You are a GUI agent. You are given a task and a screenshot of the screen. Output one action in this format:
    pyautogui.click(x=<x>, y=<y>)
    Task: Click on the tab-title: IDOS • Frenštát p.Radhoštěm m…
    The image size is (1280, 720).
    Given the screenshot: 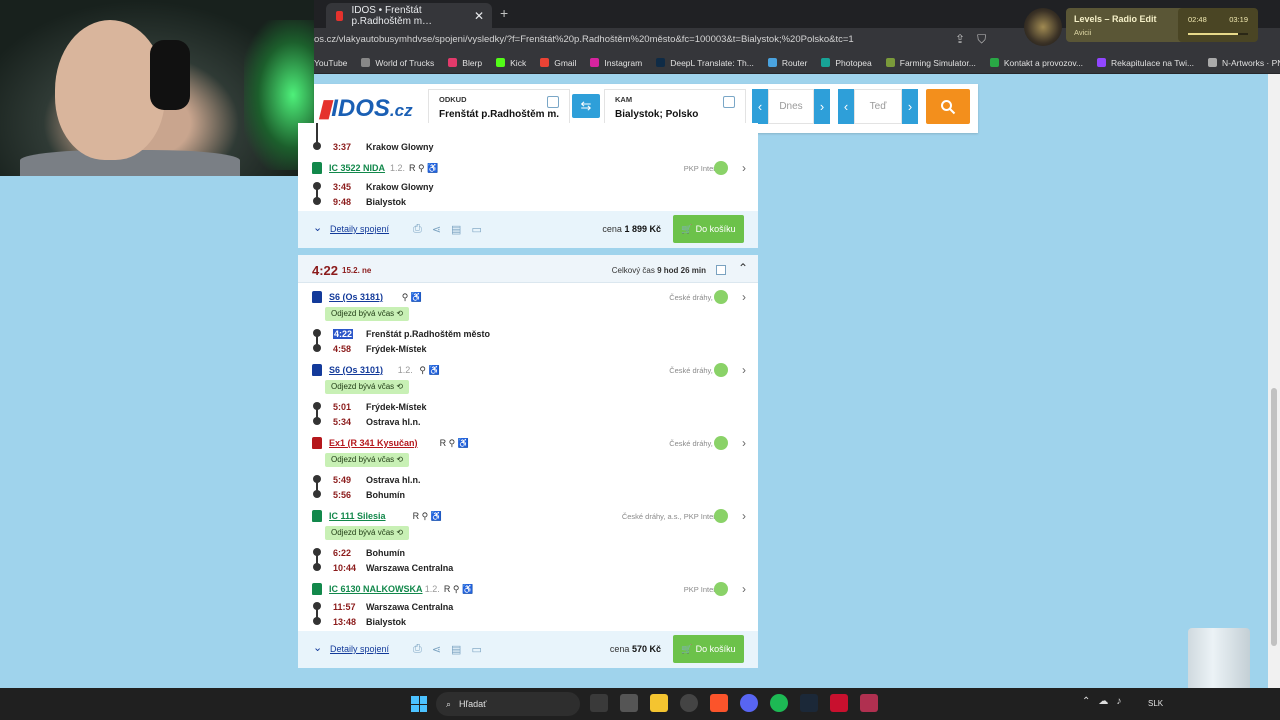 What is the action you would take?
    pyautogui.click(x=392, y=15)
    